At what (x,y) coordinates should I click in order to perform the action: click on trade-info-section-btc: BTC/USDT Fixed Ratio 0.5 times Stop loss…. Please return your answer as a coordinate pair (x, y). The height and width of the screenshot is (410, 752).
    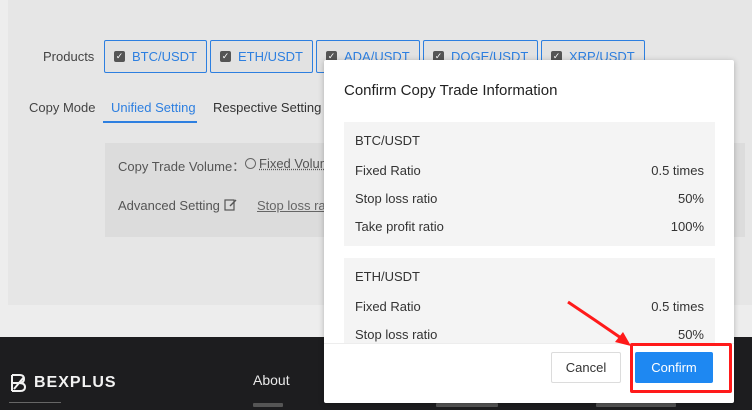
    Looking at the image, I should click on (529, 184).